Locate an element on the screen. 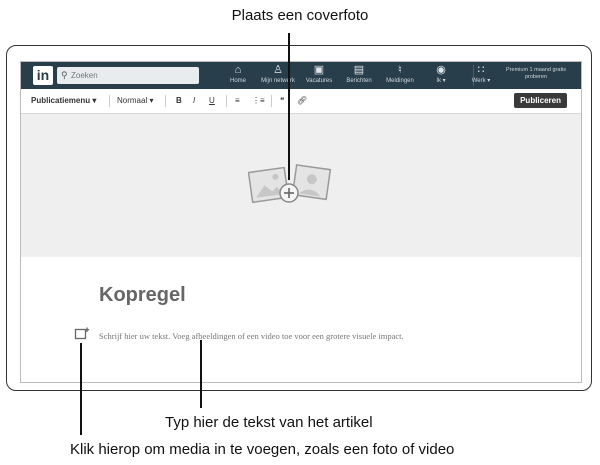 The height and width of the screenshot is (465, 600). premium-link: Premium 1 maand gratis proberen is located at coordinates (536, 74).